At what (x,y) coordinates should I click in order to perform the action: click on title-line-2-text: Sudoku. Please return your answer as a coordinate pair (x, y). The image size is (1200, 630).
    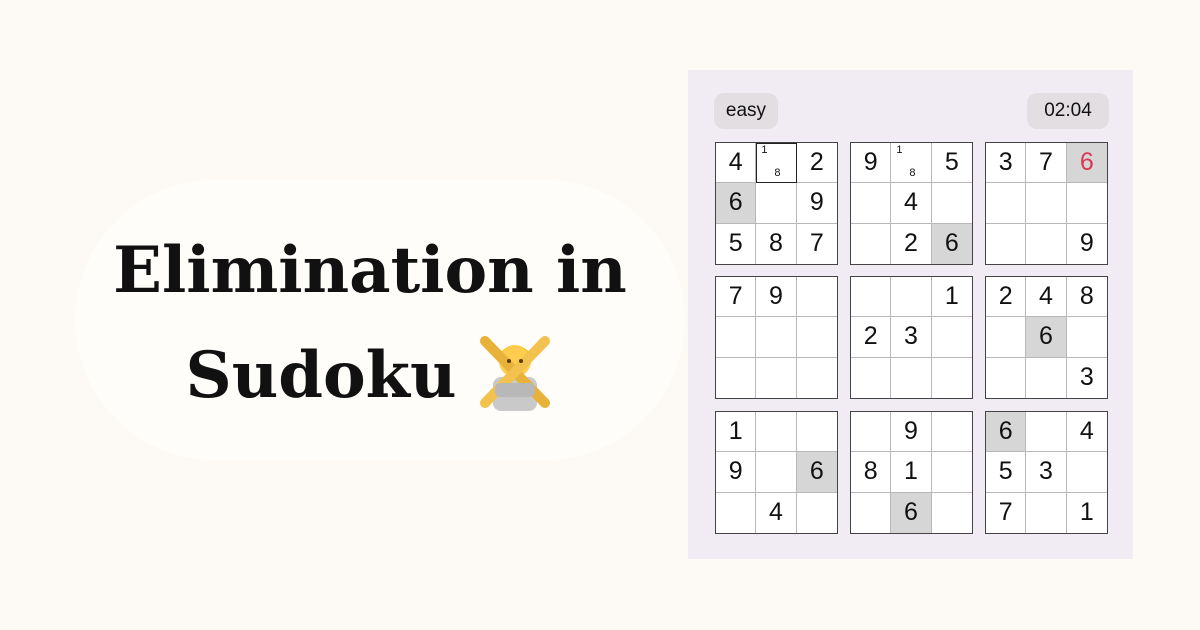
    Looking at the image, I should click on (321, 375).